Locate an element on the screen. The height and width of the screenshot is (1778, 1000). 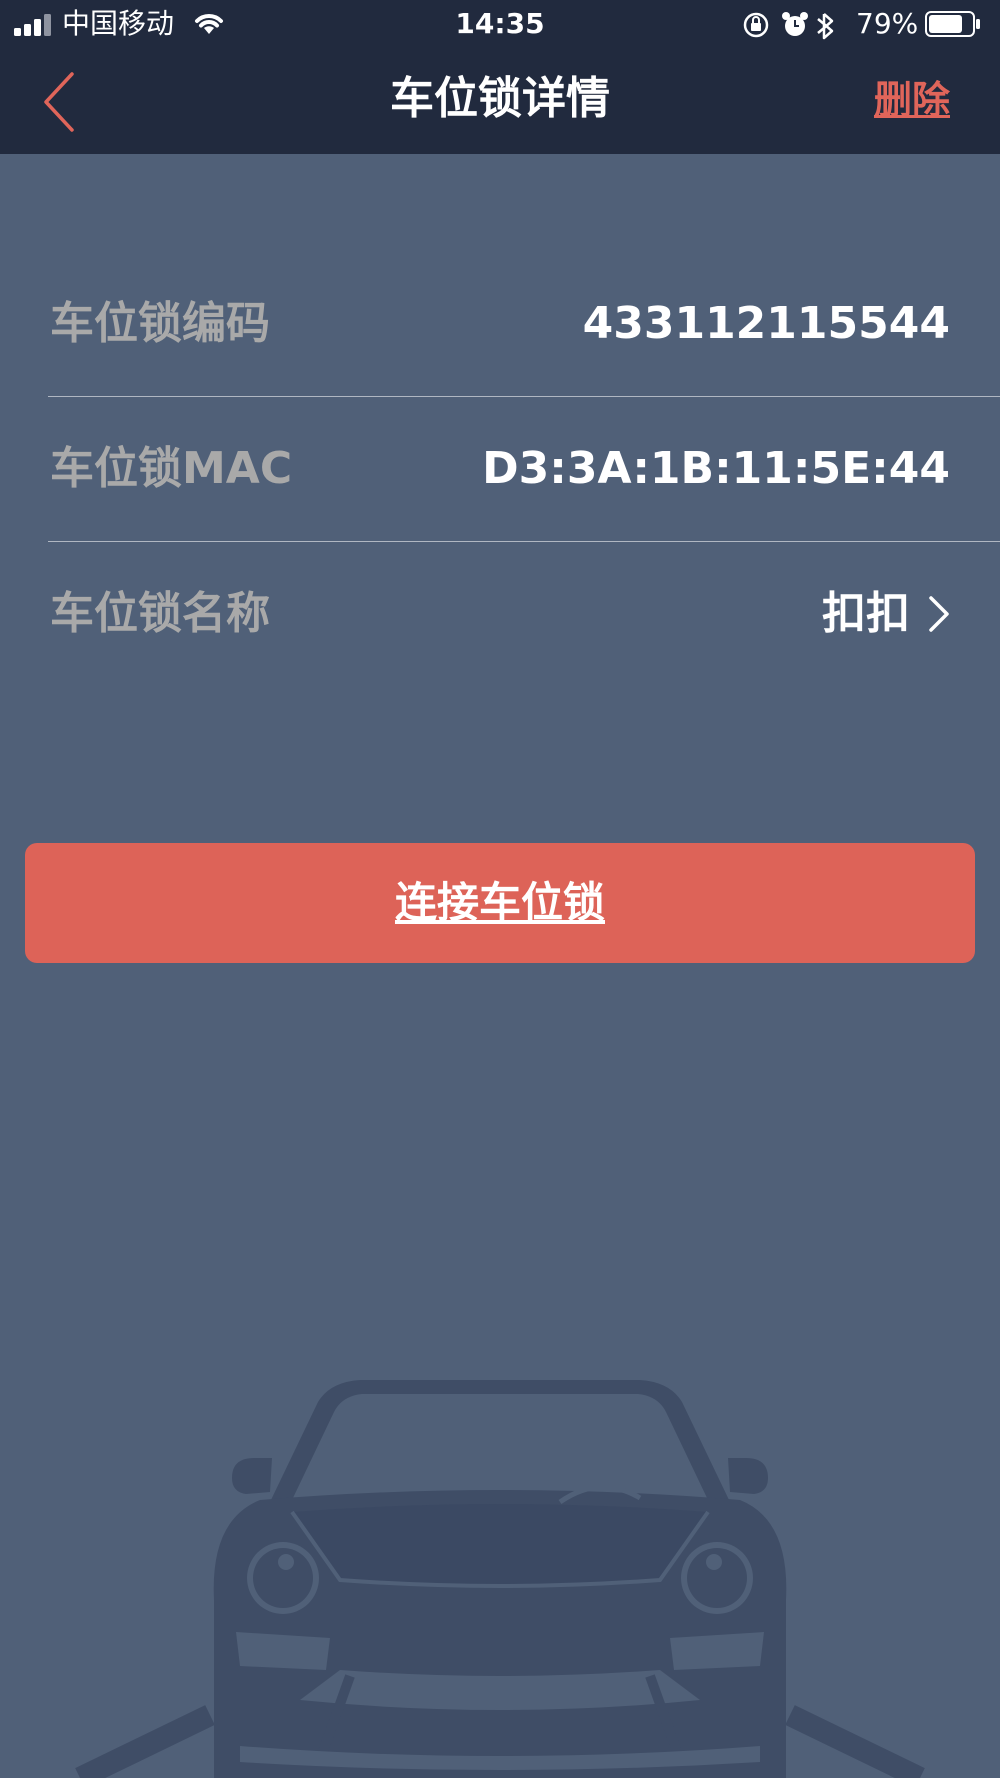
connect-lock-button: 连接车位锁 is located at coordinates (500, 903).